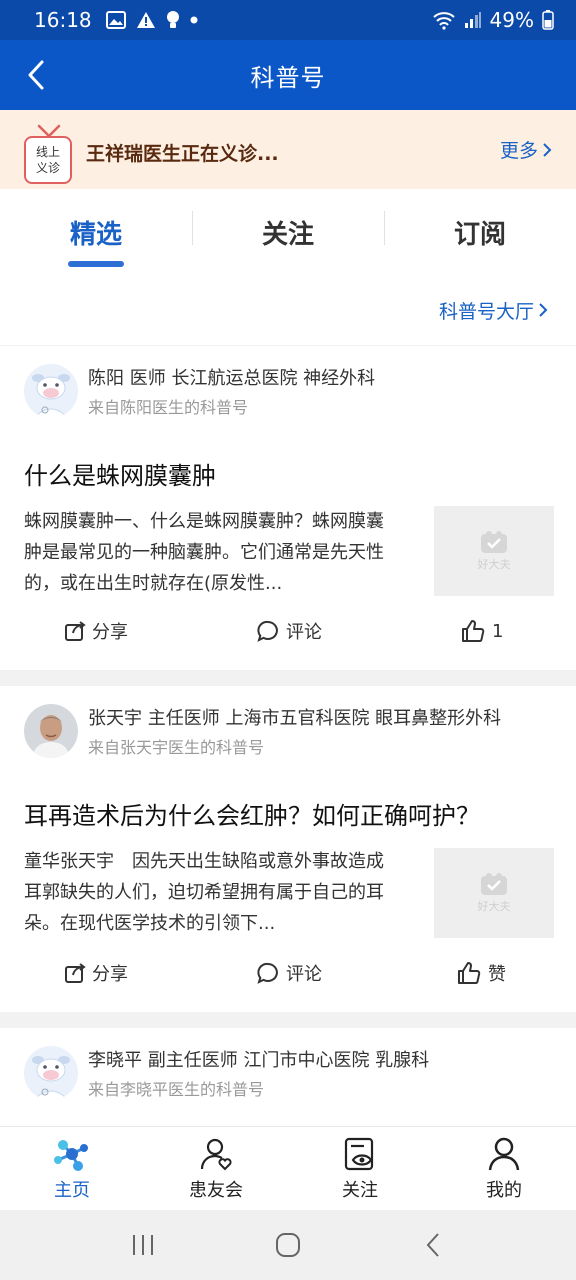 This screenshot has width=576, height=1280. What do you see at coordinates (494, 884) in the screenshot?
I see `placeholder-logo-icon` at bounding box center [494, 884].